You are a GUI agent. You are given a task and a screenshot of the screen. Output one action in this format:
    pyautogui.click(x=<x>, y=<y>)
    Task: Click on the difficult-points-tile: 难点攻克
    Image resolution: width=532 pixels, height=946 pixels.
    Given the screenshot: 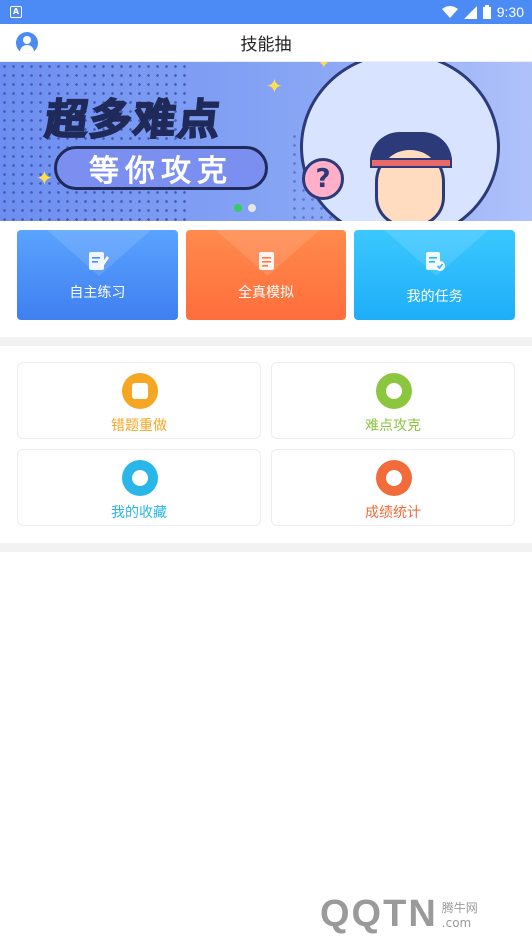 What is the action you would take?
    pyautogui.click(x=393, y=400)
    